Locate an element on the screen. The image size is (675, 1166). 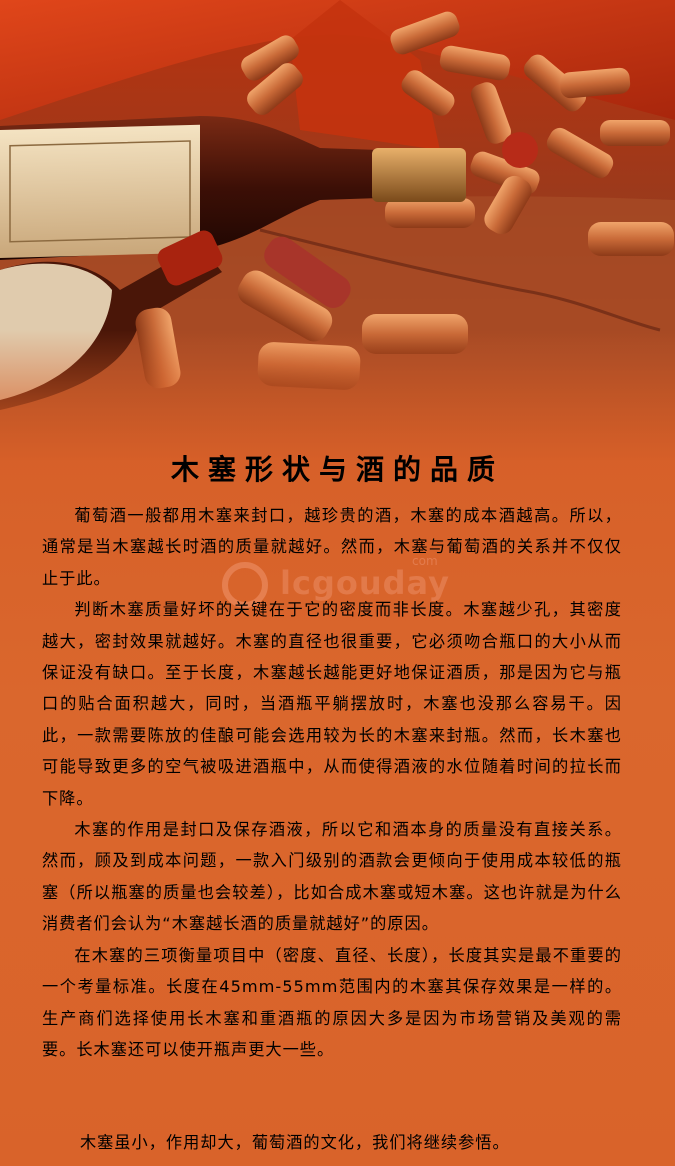
article-title: 木塞形状与酒的品质 is located at coordinates (337, 469).